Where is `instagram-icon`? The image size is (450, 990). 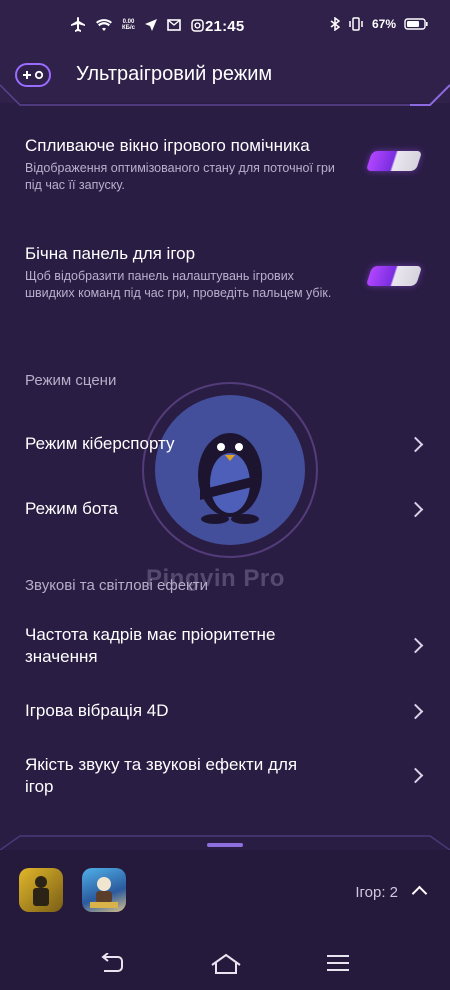
instagram-icon is located at coordinates (197, 25).